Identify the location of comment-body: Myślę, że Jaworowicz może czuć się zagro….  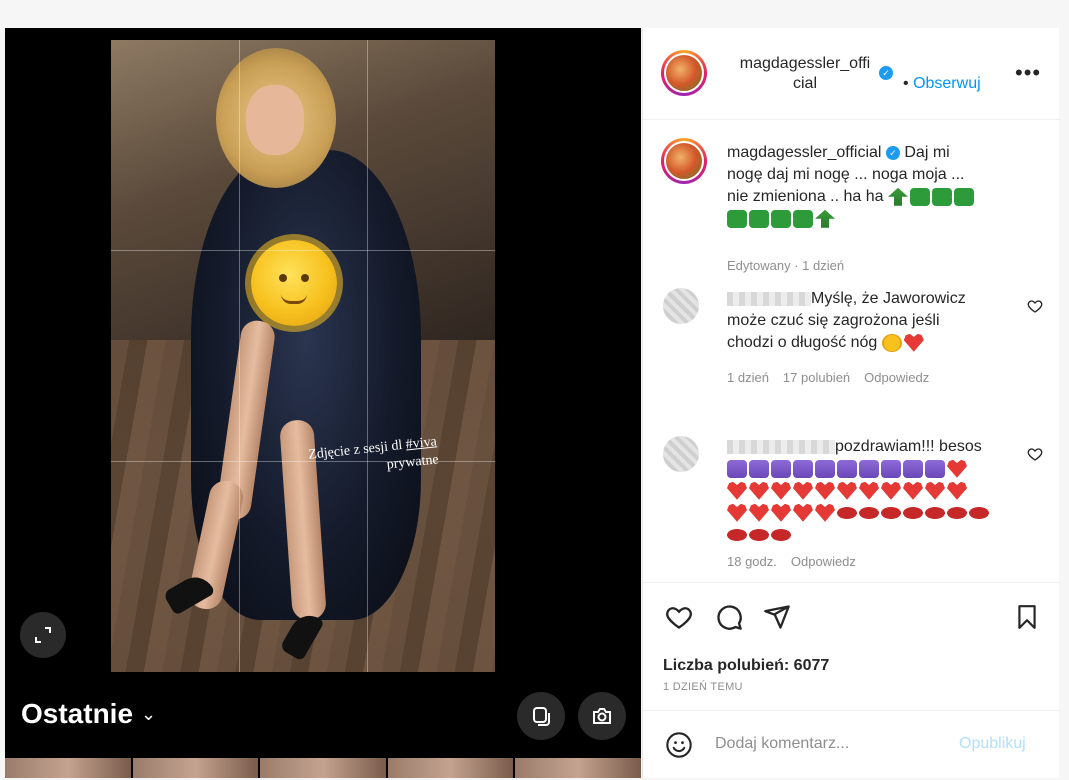
(872, 321).